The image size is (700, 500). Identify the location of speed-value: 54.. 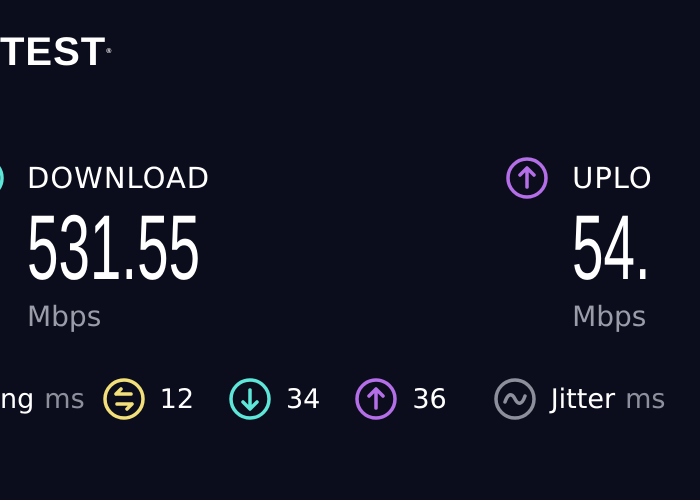
(611, 248).